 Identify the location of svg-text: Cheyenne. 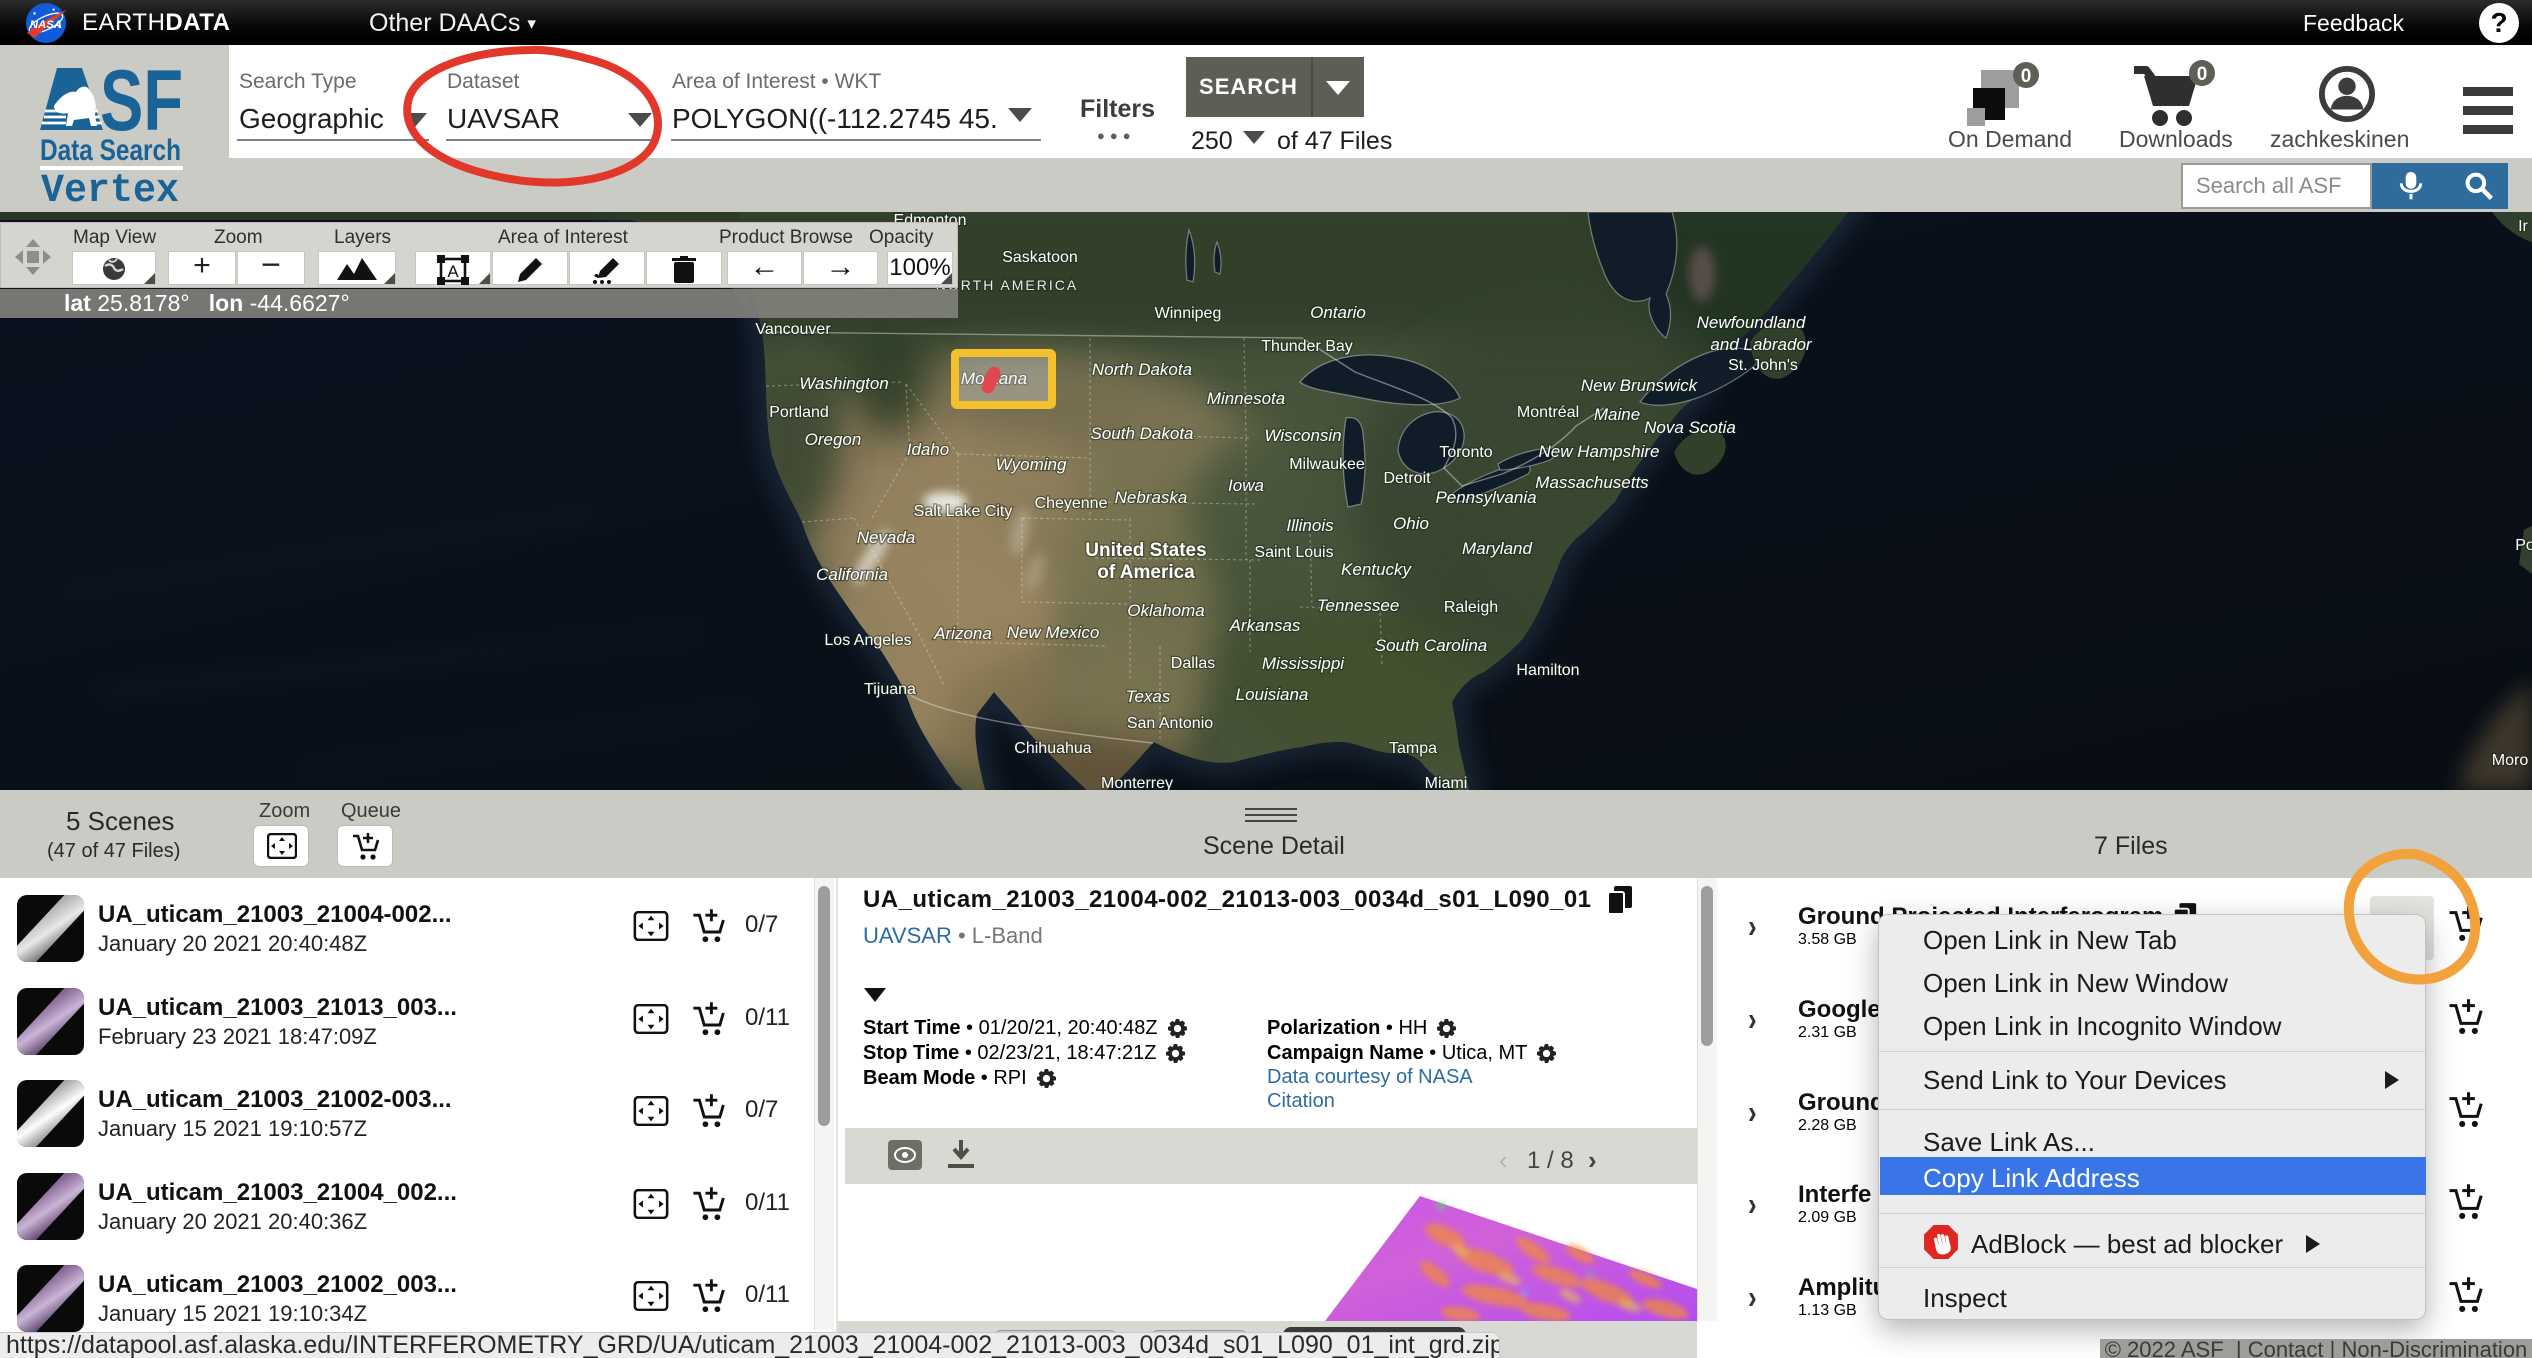
(1071, 503).